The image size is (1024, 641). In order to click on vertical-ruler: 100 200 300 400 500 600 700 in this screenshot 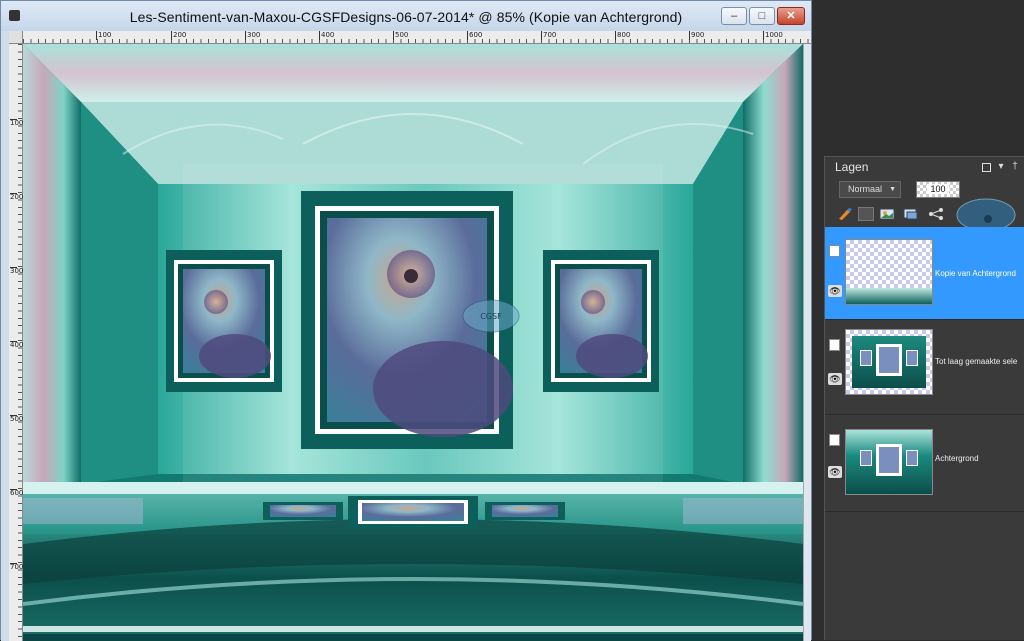, I will do `click(16, 342)`.